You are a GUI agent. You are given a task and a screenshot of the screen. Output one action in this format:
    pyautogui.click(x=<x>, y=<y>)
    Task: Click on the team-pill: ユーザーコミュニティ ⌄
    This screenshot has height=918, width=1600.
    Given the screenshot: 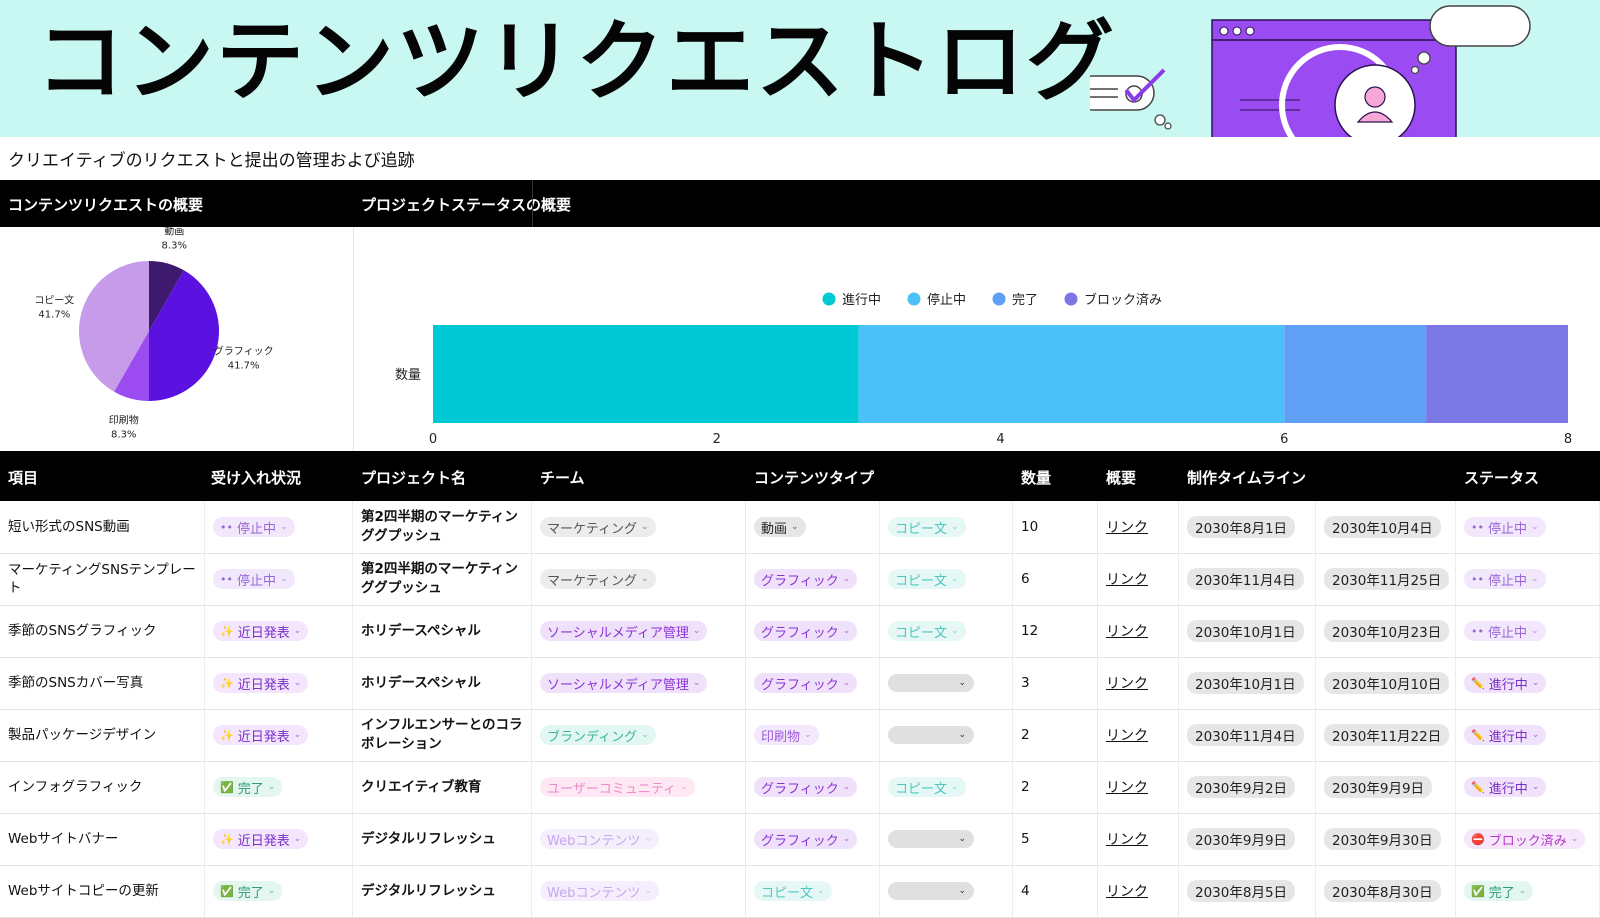 What is the action you would take?
    pyautogui.click(x=617, y=787)
    